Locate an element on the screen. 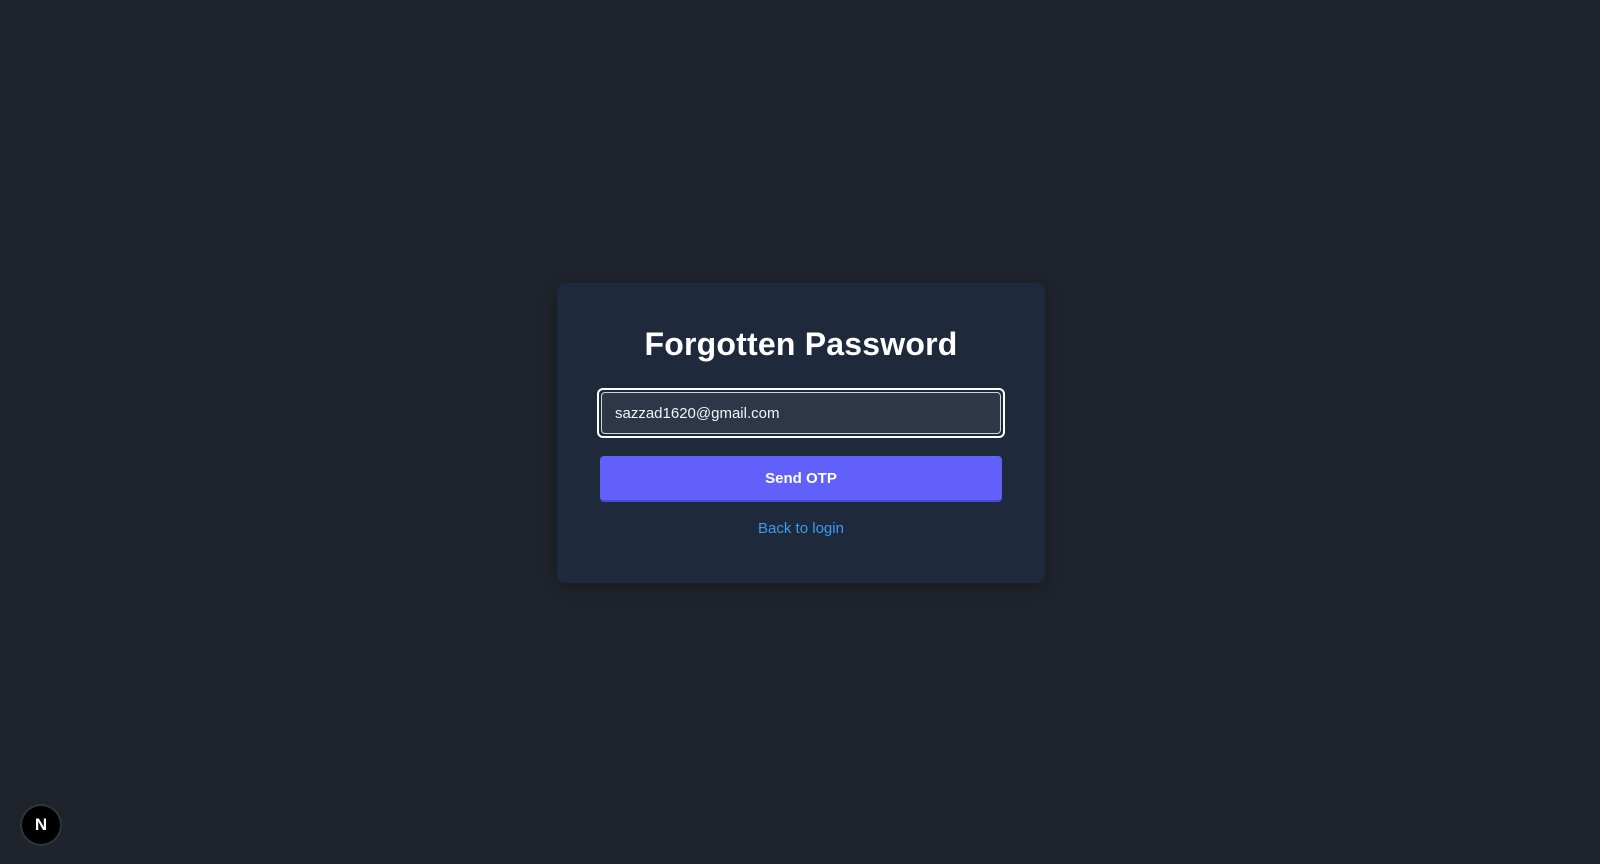 The height and width of the screenshot is (864, 1600). nextjs-badge-letter: N is located at coordinates (41, 824).